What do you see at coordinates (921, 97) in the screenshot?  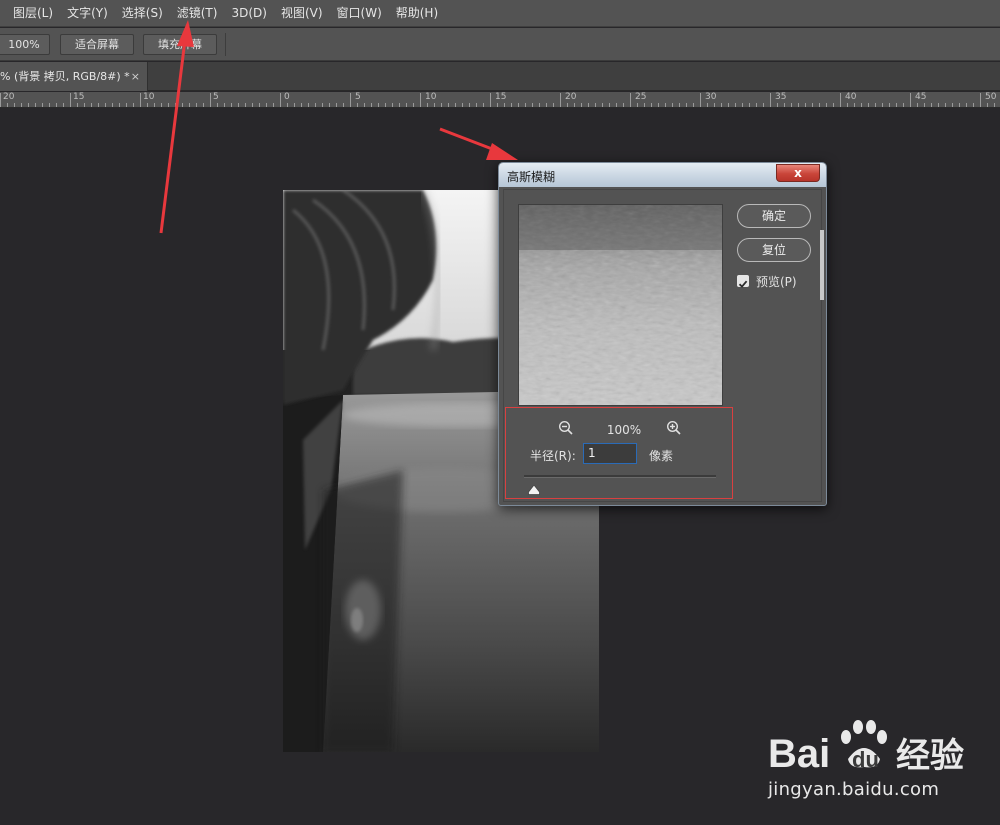 I see `ruler-label: 45` at bounding box center [921, 97].